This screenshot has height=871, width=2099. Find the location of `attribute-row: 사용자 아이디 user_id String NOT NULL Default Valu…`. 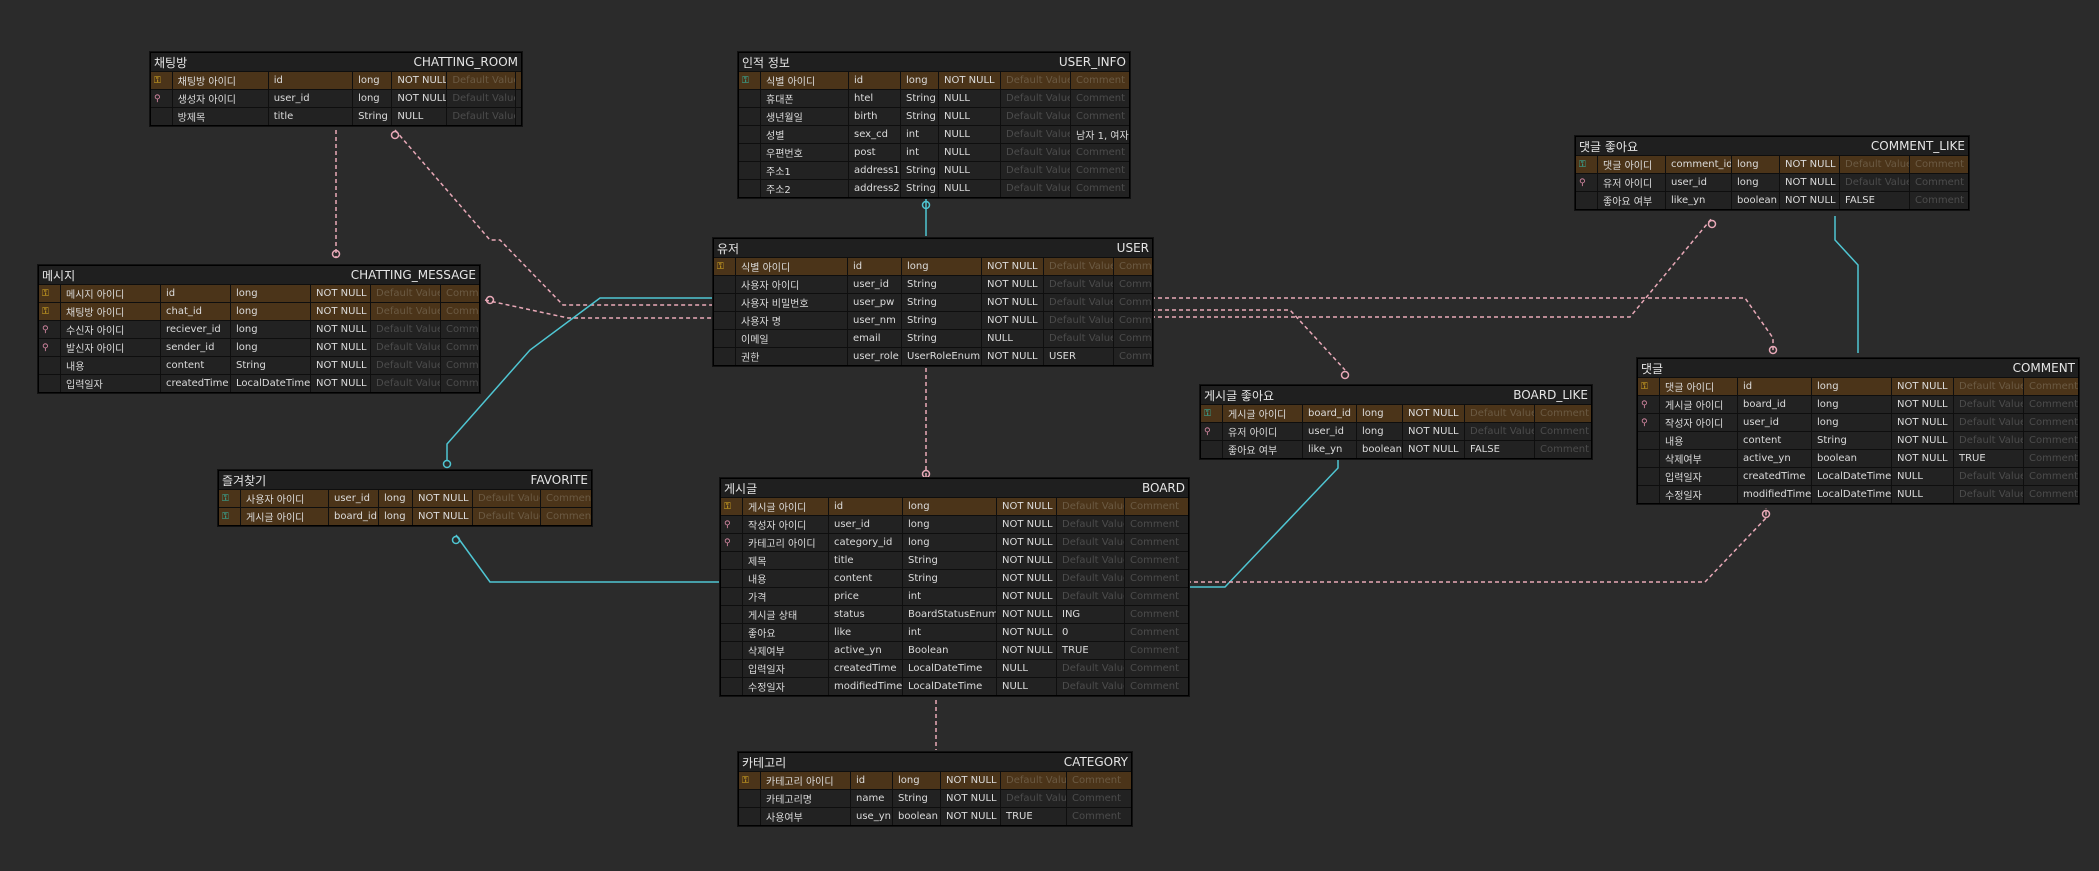

attribute-row: 사용자 아이디 user_id String NOT NULL Default Valu… is located at coordinates (933, 284).